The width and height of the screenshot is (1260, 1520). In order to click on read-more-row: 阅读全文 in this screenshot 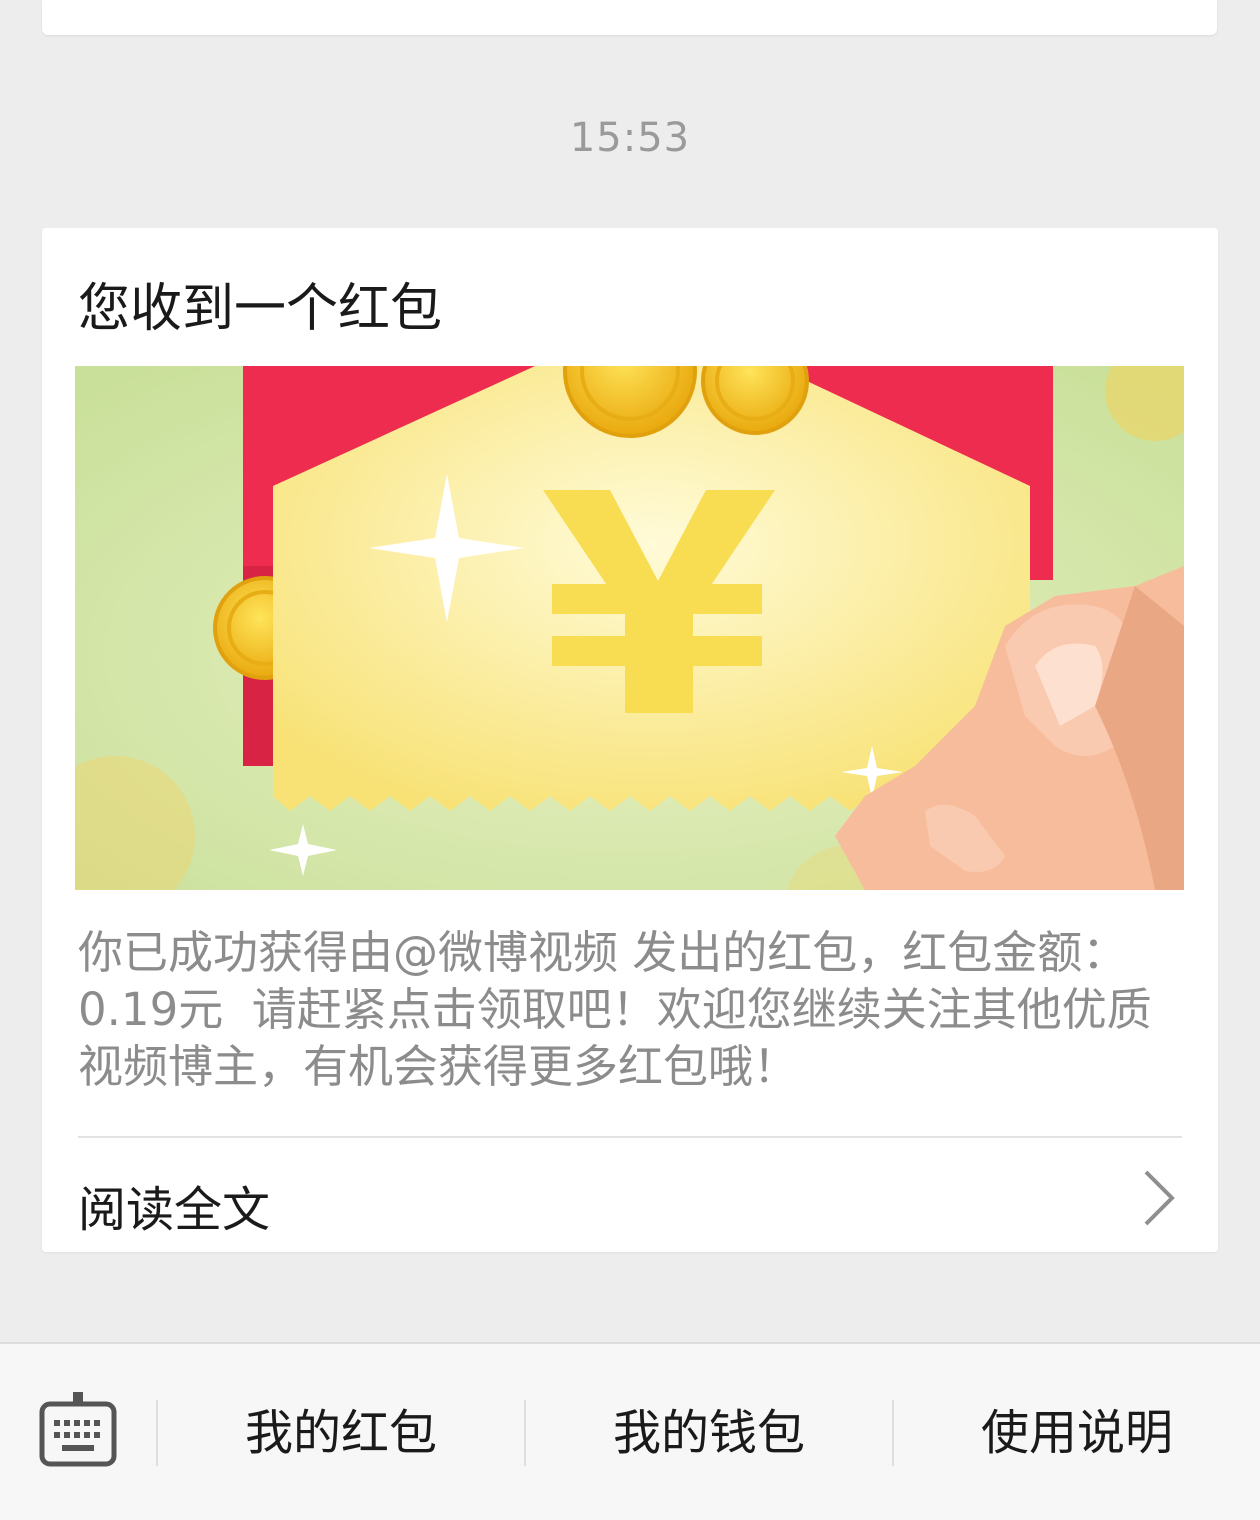, I will do `click(630, 1196)`.